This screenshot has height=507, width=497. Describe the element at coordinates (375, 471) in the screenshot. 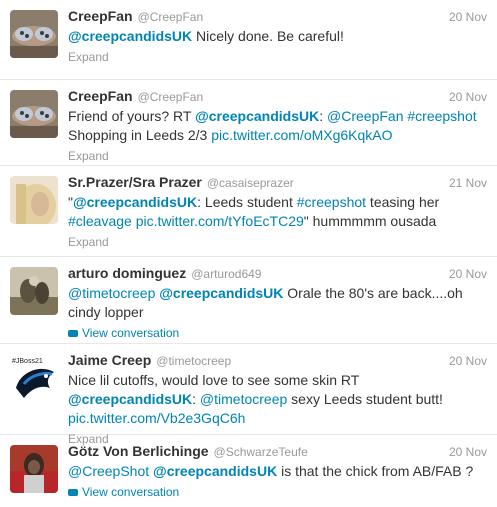

I see `tweet-text-segment: is that the chick from AB/FAB ?` at that location.